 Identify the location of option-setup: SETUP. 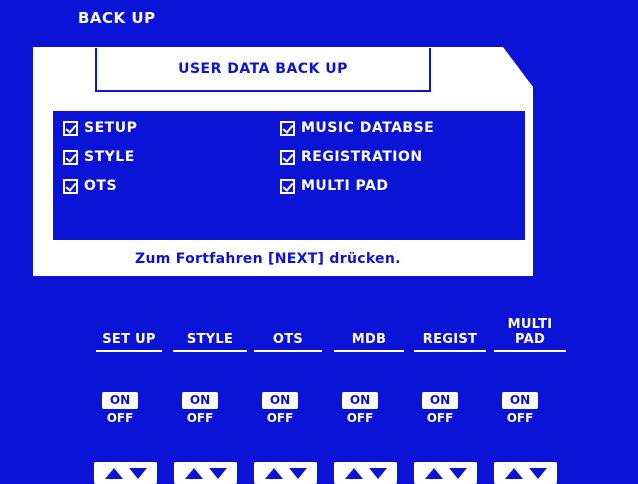
(100, 128).